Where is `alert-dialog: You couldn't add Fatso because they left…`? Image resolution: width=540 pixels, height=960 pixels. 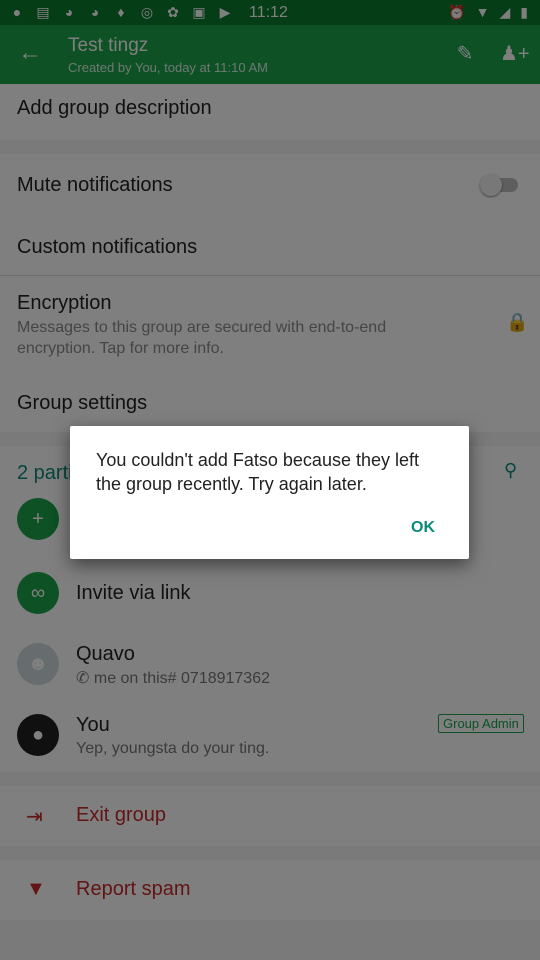
alert-dialog: You couldn't add Fatso because they left… is located at coordinates (269, 492).